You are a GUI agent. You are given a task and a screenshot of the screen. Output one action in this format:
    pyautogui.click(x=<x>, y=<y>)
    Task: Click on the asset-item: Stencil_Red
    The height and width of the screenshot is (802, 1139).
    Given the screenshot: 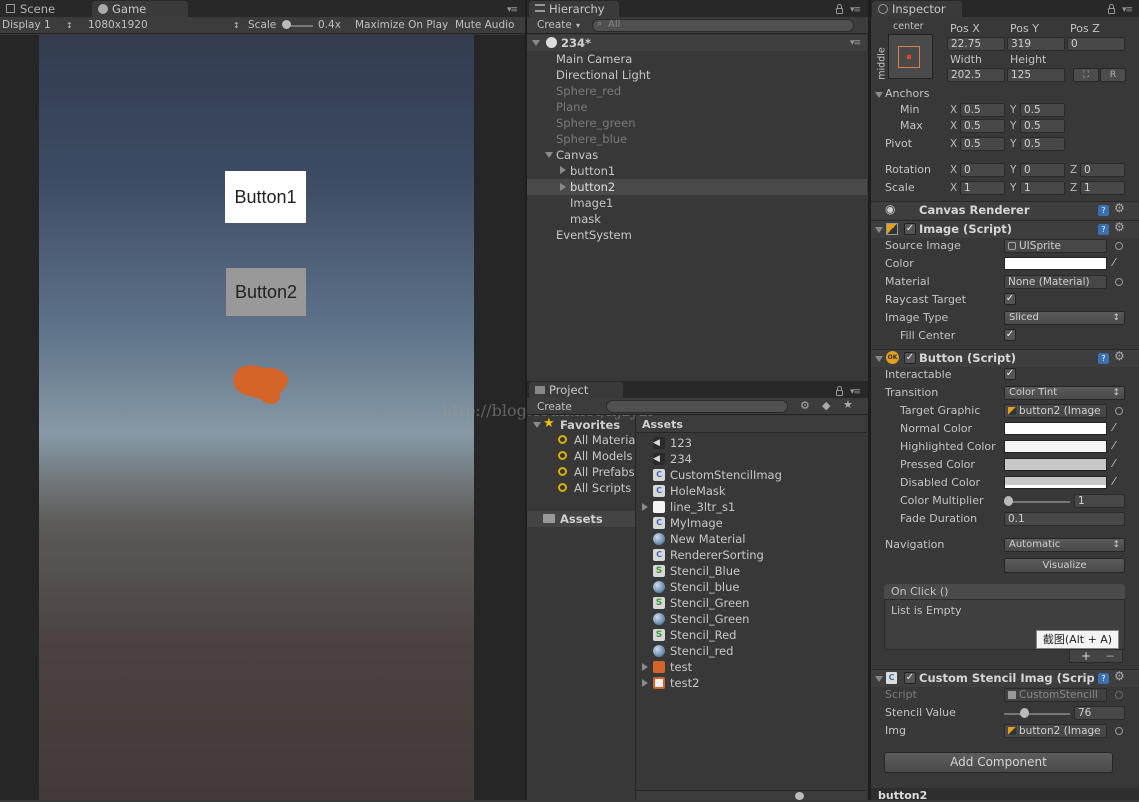 What is the action you would take?
    pyautogui.click(x=703, y=635)
    